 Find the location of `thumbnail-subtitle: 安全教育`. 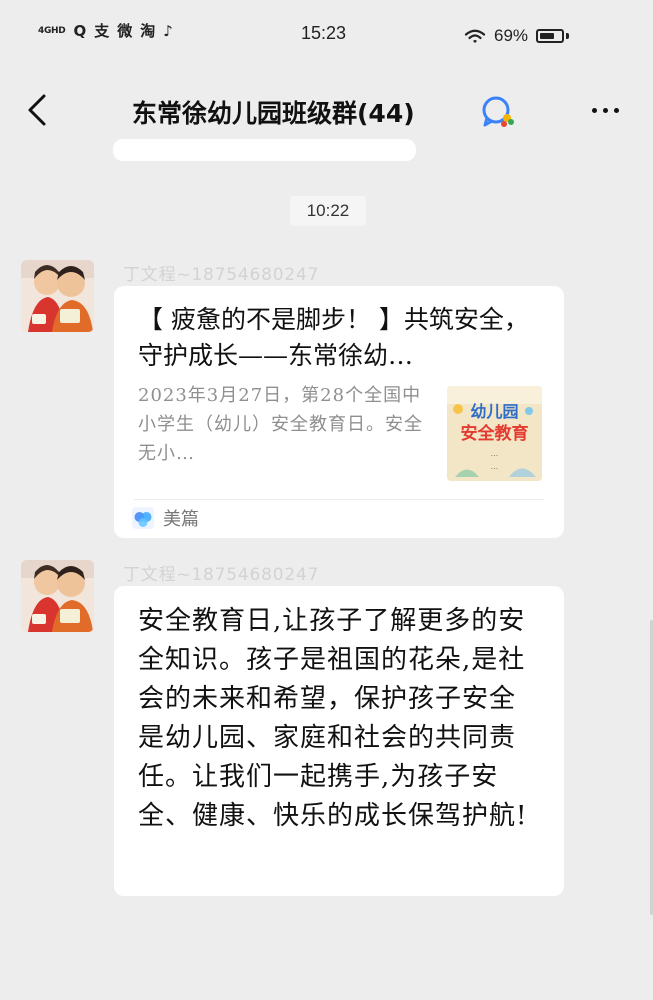

thumbnail-subtitle: 安全教育 is located at coordinates (495, 433).